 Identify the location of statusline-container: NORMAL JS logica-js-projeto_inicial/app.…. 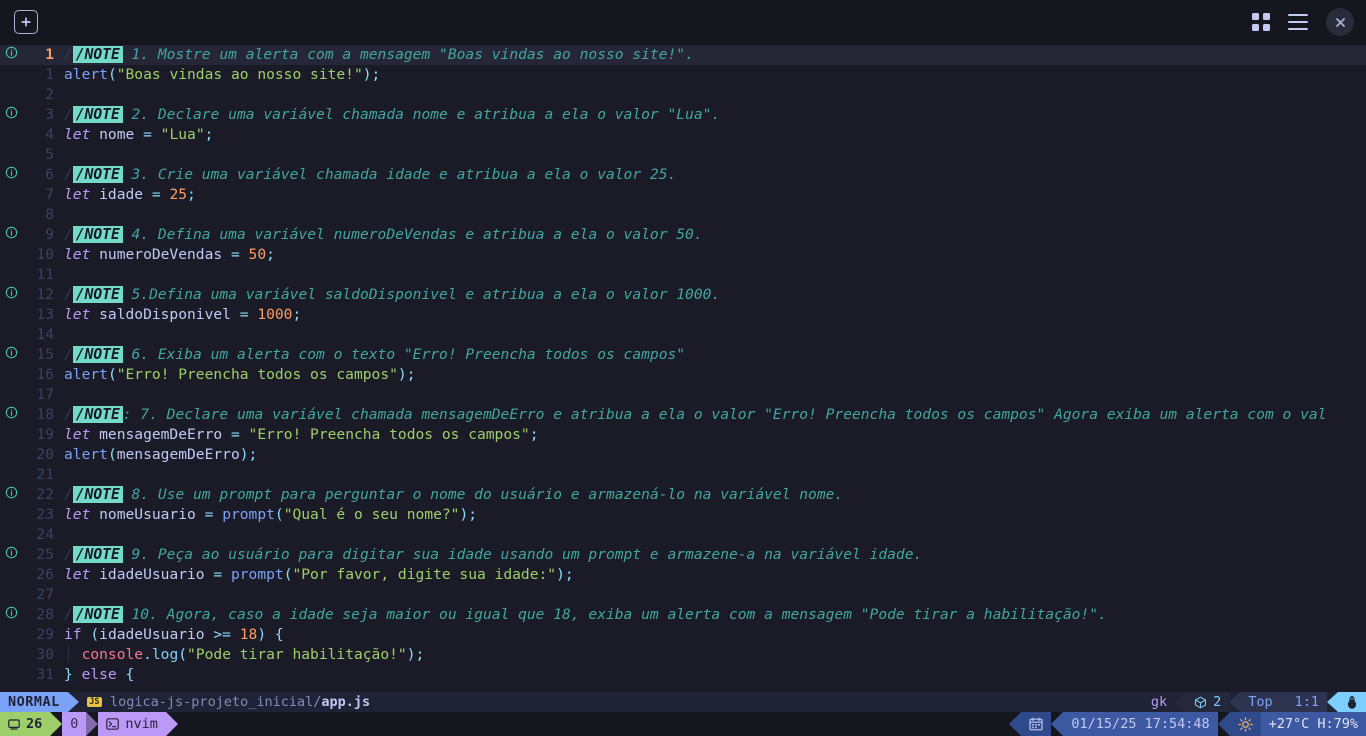
(683, 714).